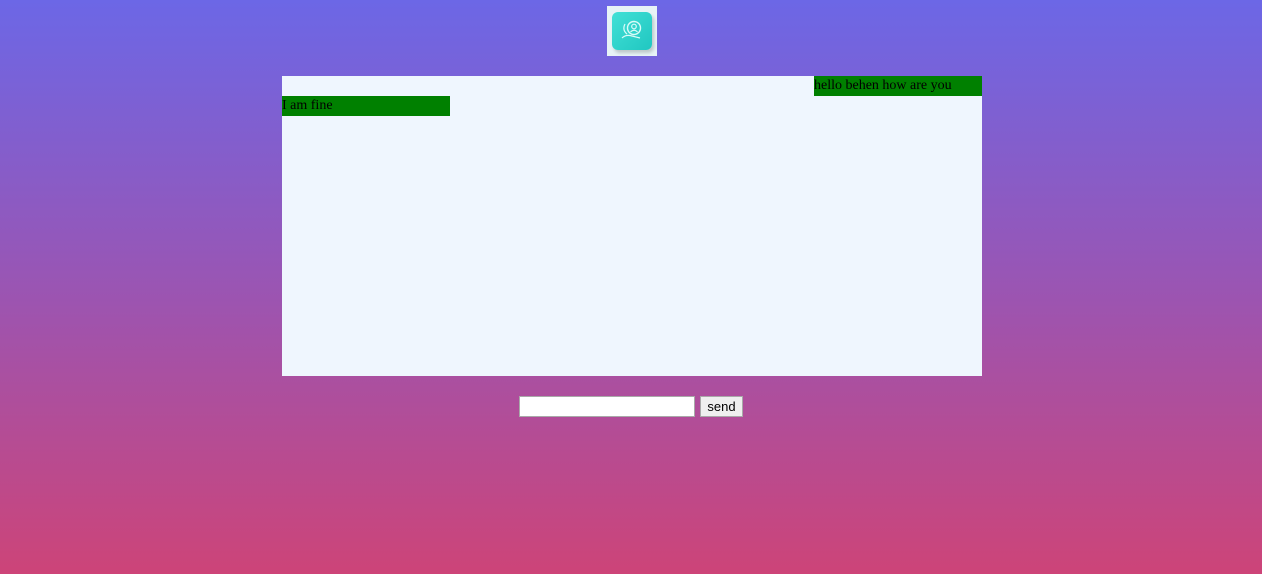 The image size is (1262, 574). What do you see at coordinates (607, 406) in the screenshot?
I see `message-input` at bounding box center [607, 406].